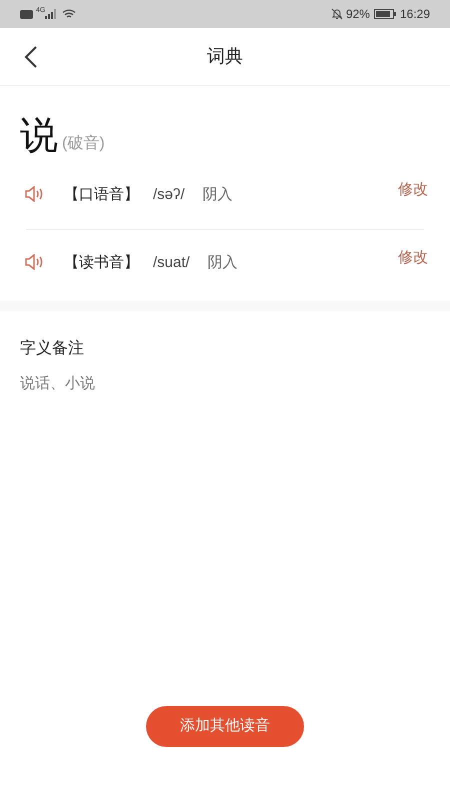  Describe the element at coordinates (51, 14) in the screenshot. I see `signal-icon` at that location.